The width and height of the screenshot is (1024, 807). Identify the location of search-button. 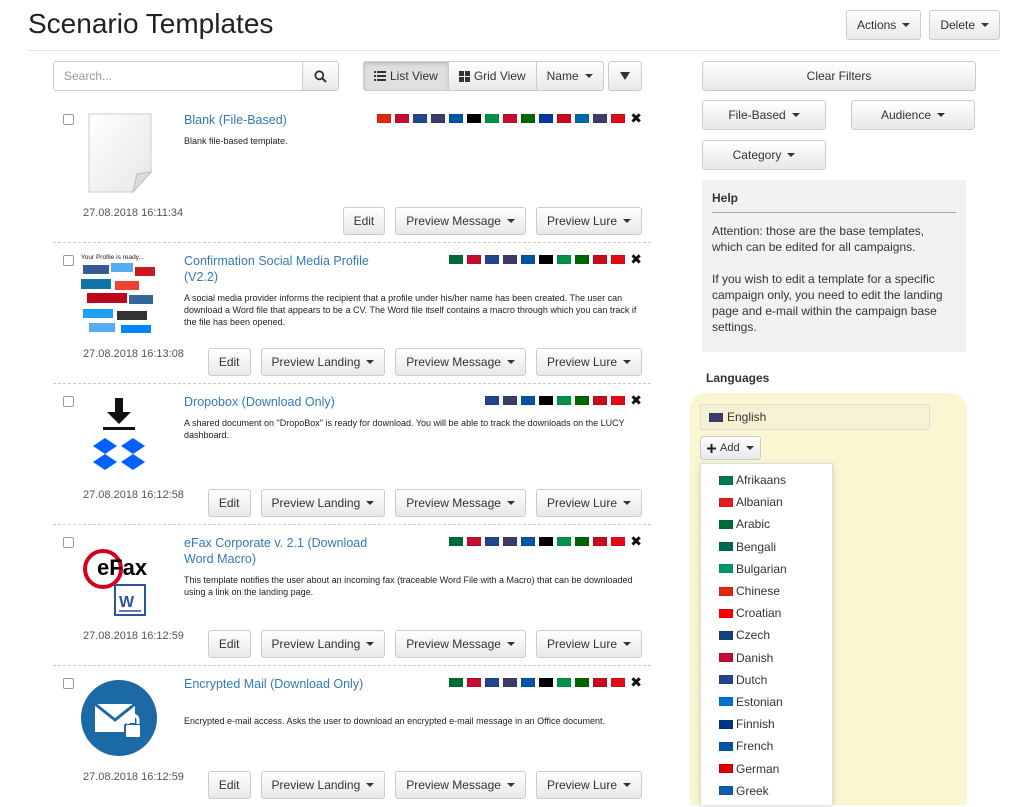
(321, 76).